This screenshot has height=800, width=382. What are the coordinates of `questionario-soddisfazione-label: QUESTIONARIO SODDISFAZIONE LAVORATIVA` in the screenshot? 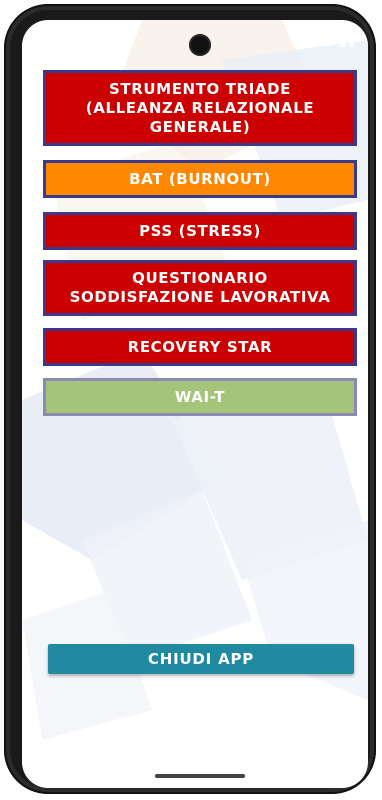 It's located at (200, 287).